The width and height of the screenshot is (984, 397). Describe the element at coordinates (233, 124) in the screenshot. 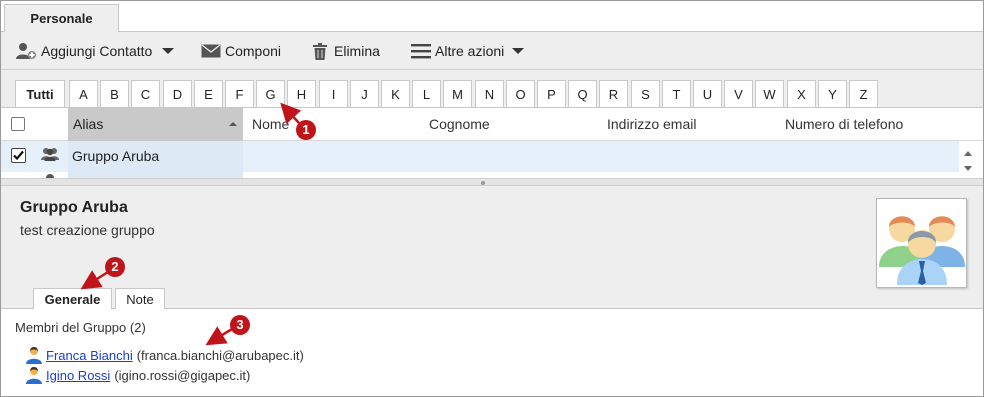

I see `sort-ascending-icon` at that location.